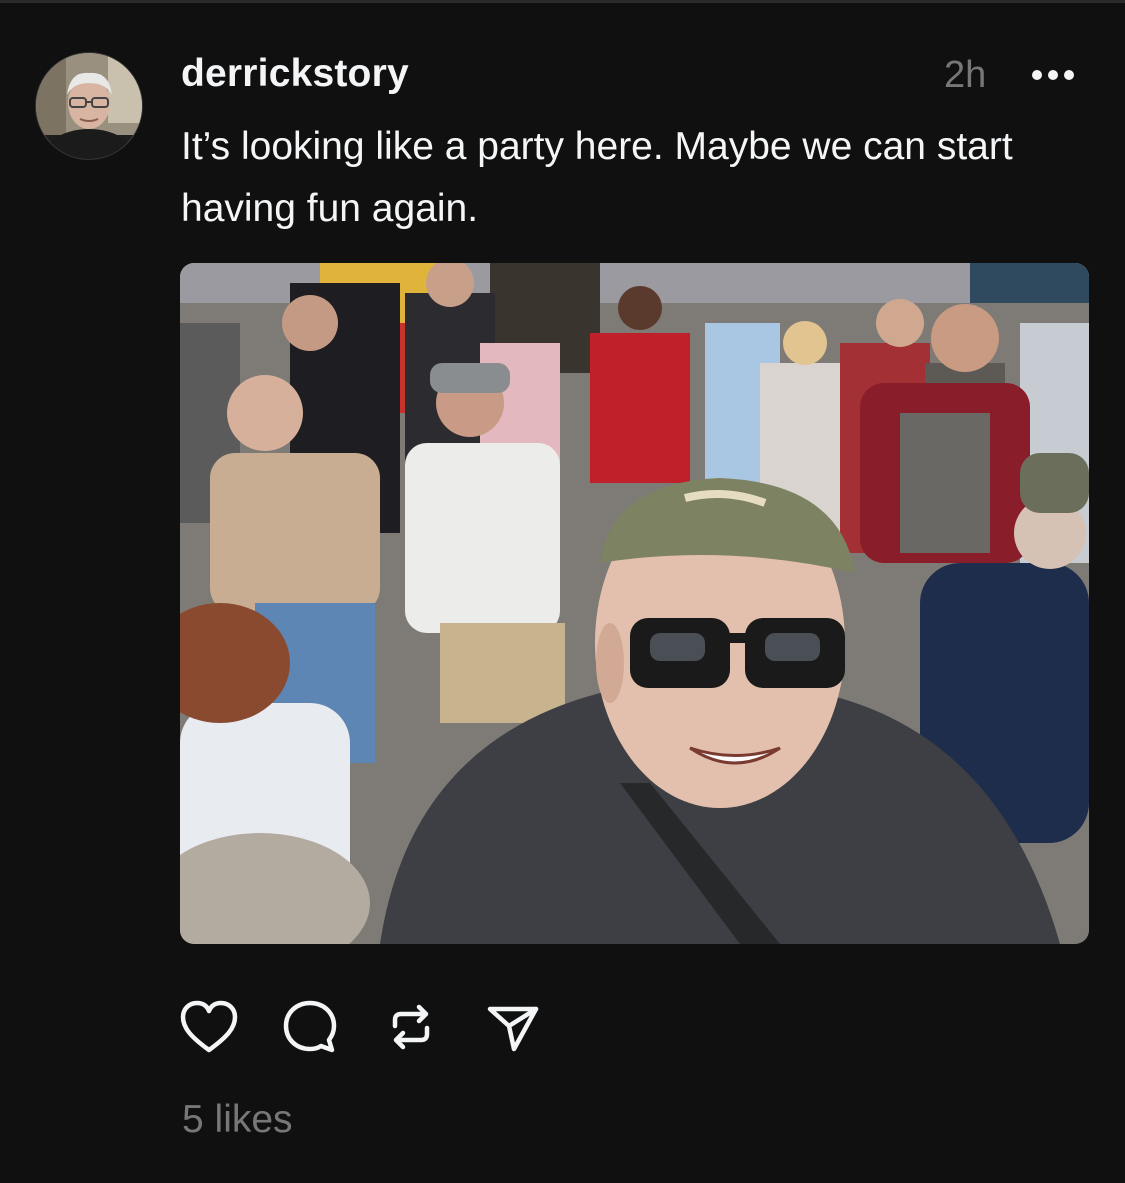 The height and width of the screenshot is (1183, 1125). I want to click on avatar-image, so click(89, 106).